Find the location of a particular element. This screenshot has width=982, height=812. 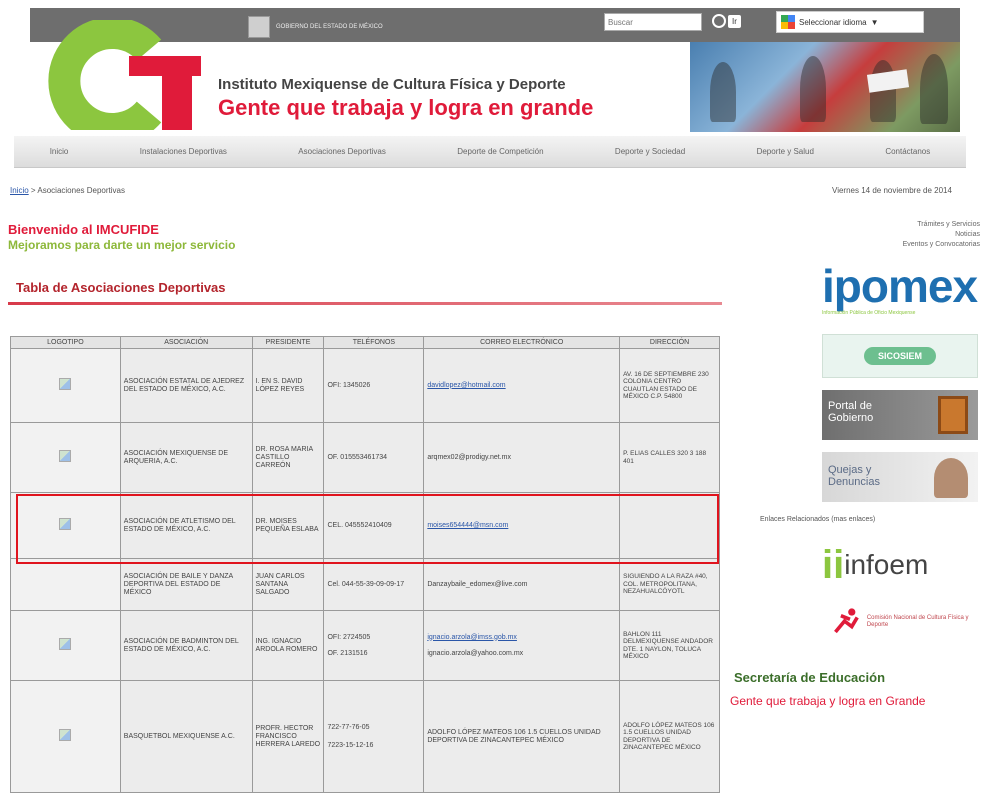

section-title: Tabla de Asociaciones Deportivas is located at coordinates (121, 287).